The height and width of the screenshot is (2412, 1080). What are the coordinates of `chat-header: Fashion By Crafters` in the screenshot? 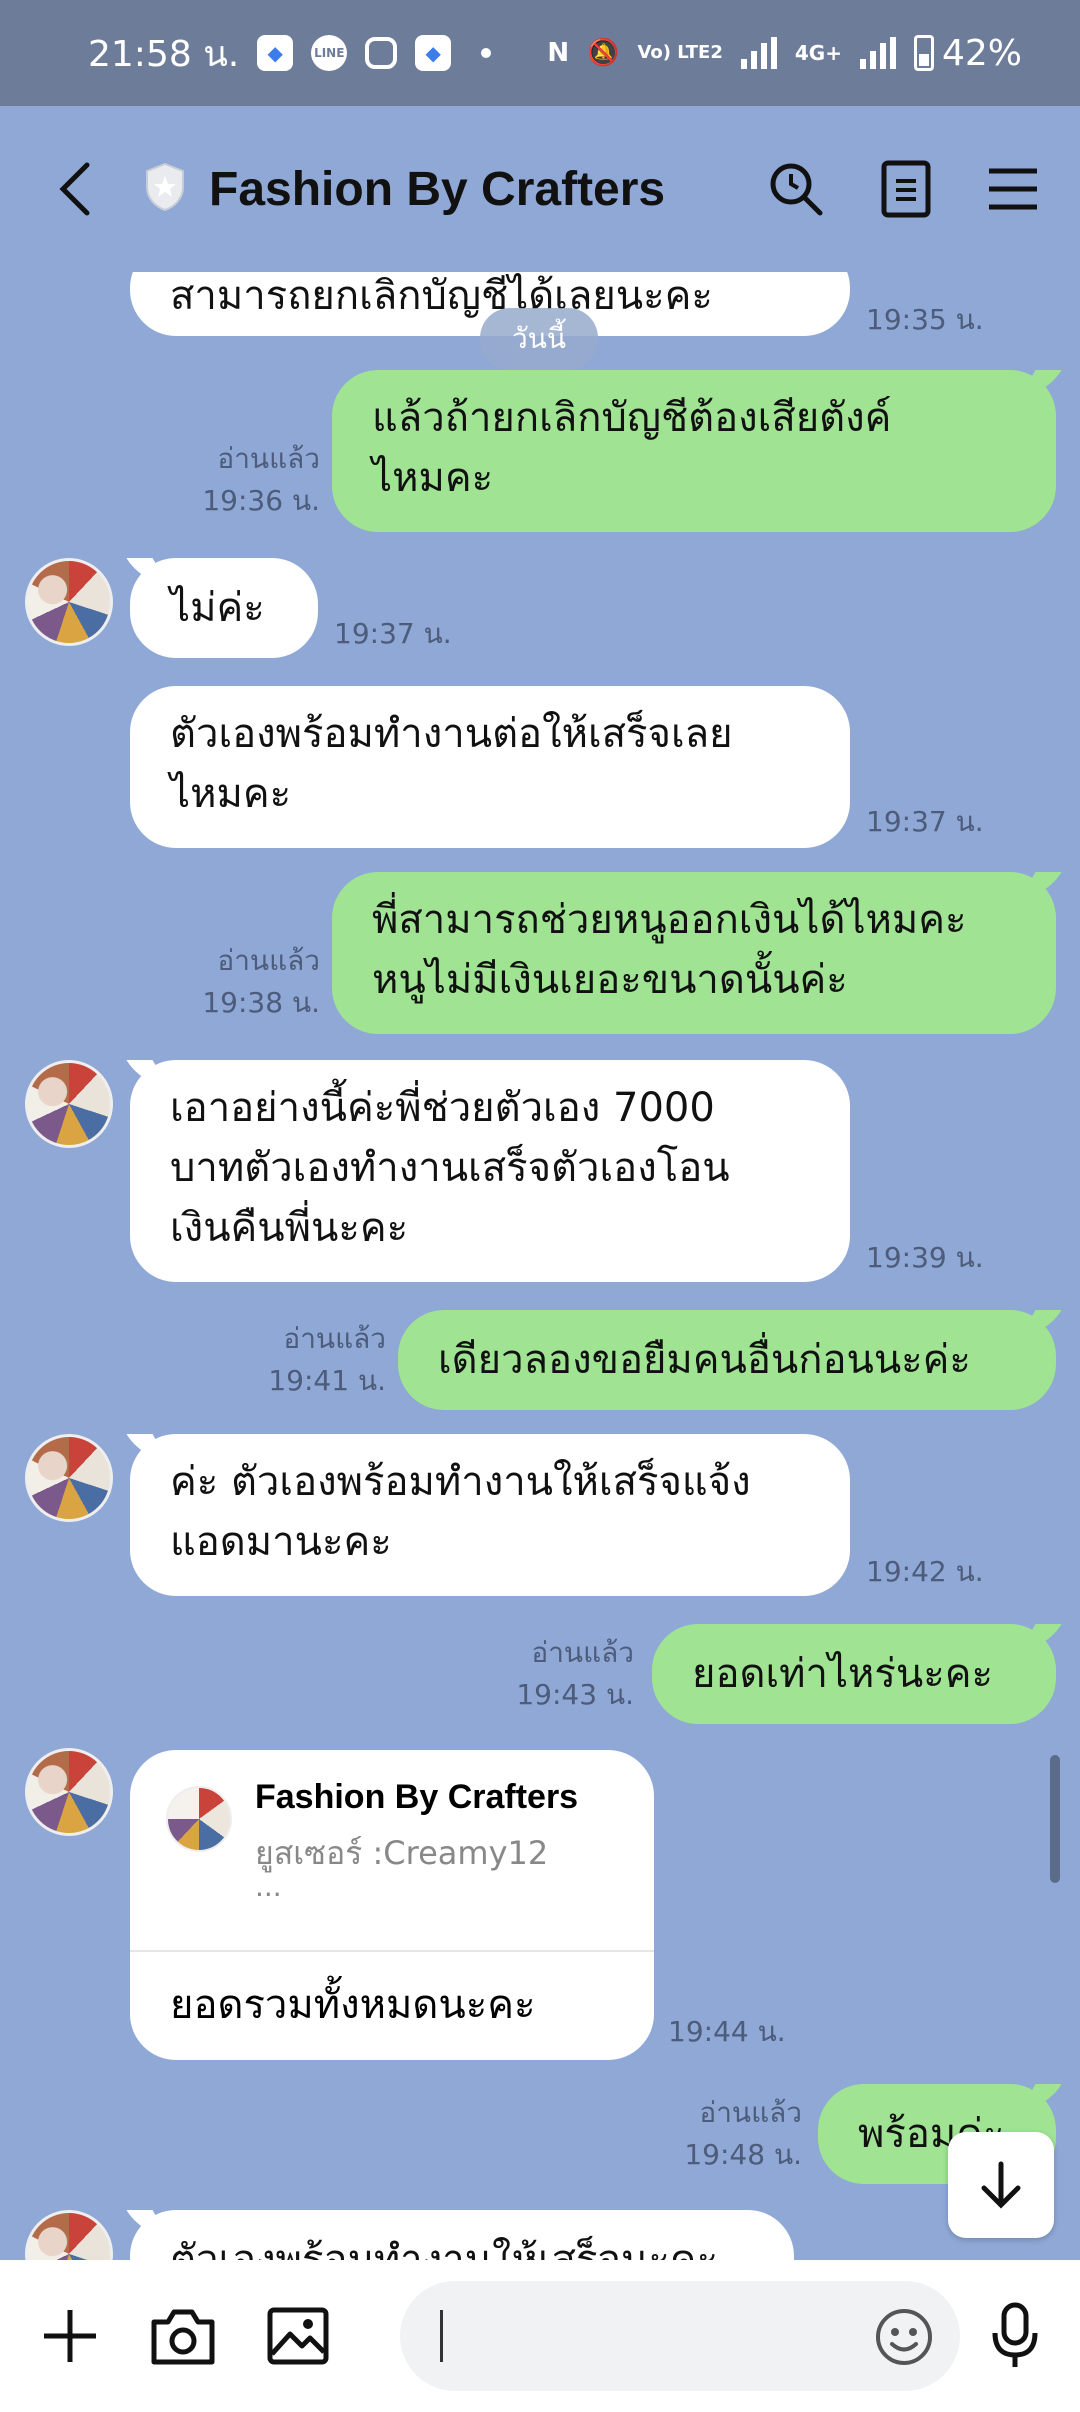 It's located at (540, 189).